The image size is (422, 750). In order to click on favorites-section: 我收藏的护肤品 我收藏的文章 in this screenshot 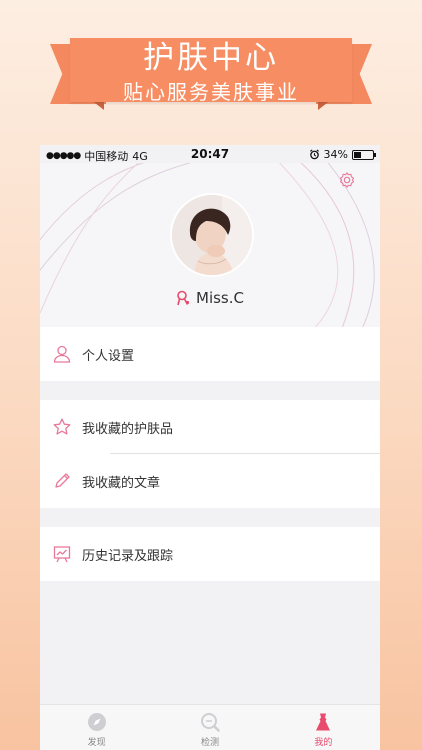, I will do `click(210, 454)`.